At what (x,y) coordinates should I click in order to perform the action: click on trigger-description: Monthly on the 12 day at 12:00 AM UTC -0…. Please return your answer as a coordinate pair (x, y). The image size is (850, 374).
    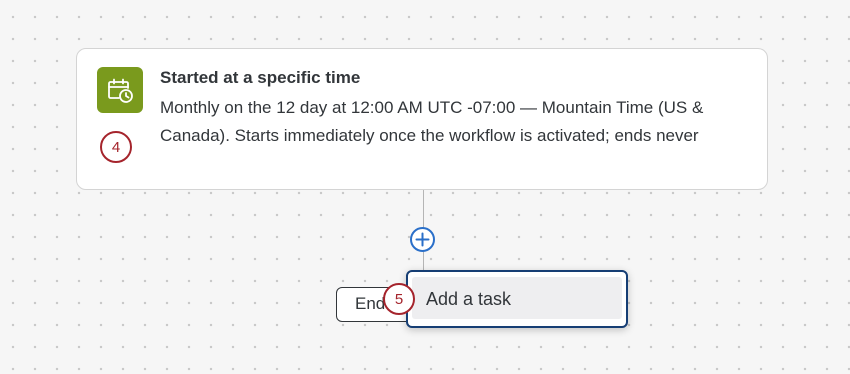
    Looking at the image, I should click on (432, 121).